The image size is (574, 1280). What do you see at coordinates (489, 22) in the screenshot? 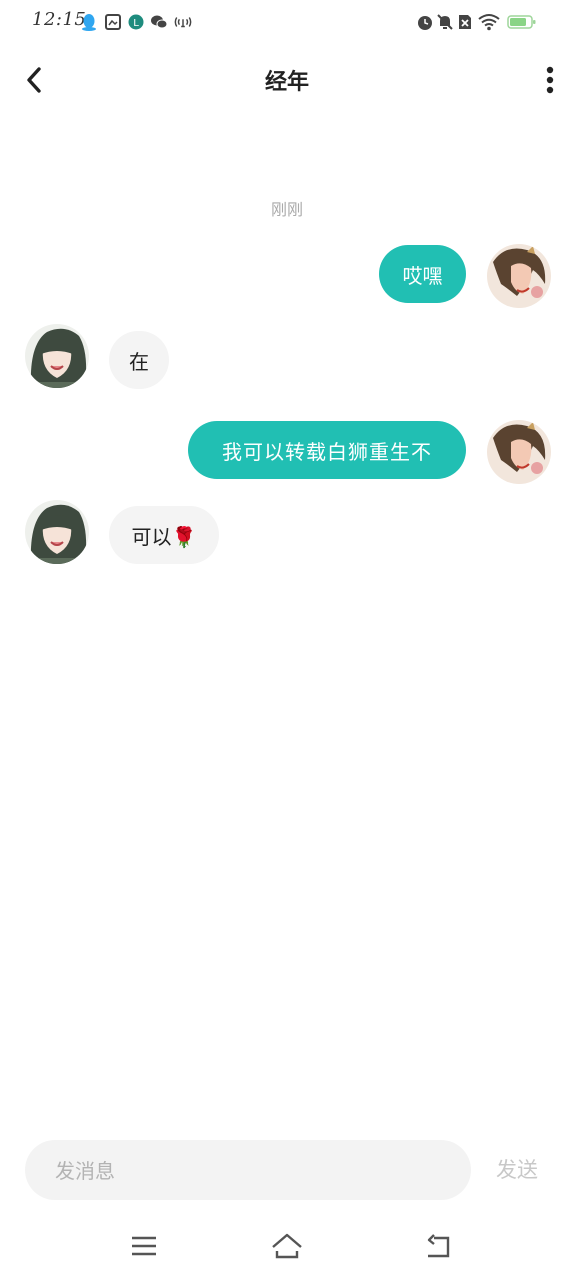
I see `wifi-icon` at bounding box center [489, 22].